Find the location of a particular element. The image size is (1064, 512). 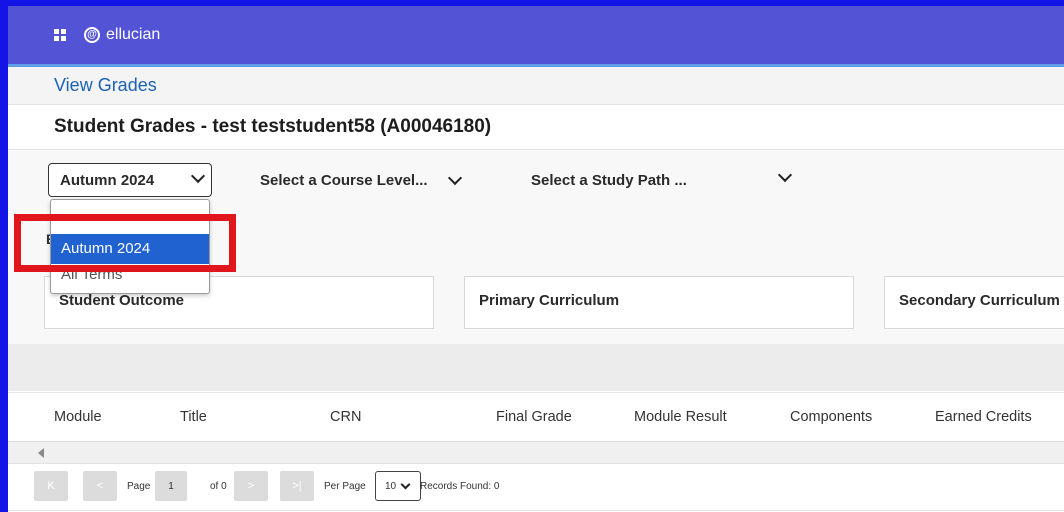

next-page-button: > is located at coordinates (251, 486).